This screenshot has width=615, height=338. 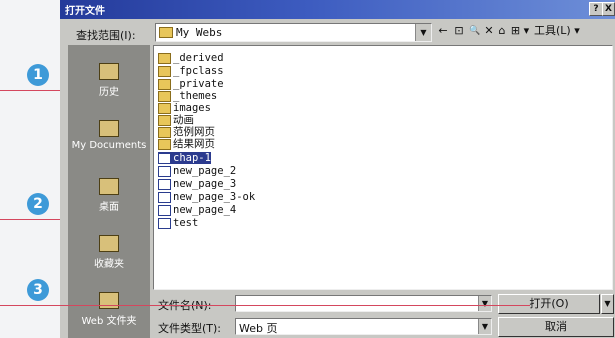 I want to click on callout-3-line, so click(x=265, y=305).